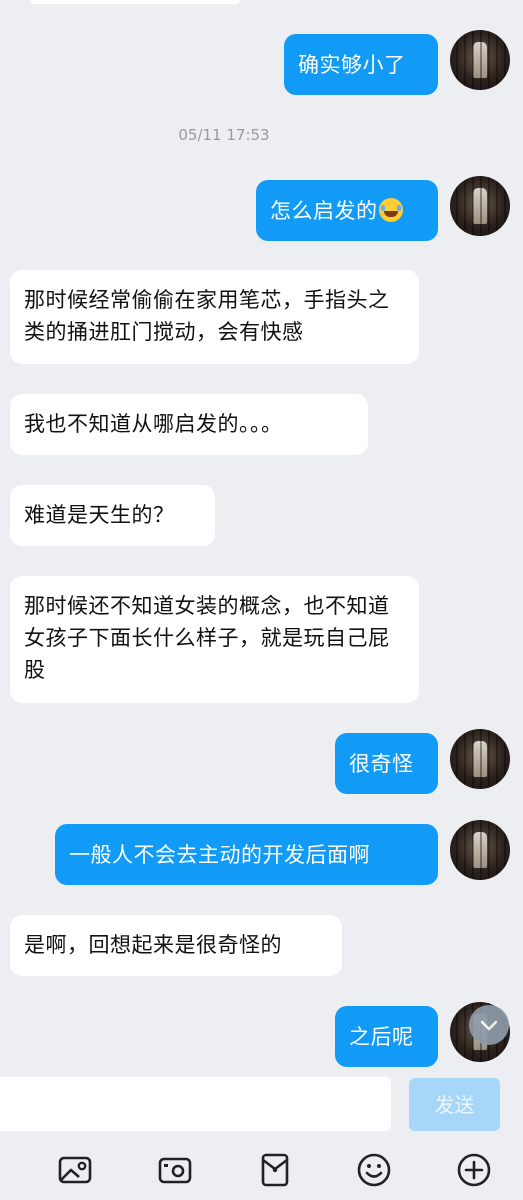 Image resolution: width=523 pixels, height=1200 pixels. What do you see at coordinates (207, 316) in the screenshot?
I see `message-text: 那时候经常偷偷在家用笔芯，手指头之类的捅进肛门搅动，会有快感` at bounding box center [207, 316].